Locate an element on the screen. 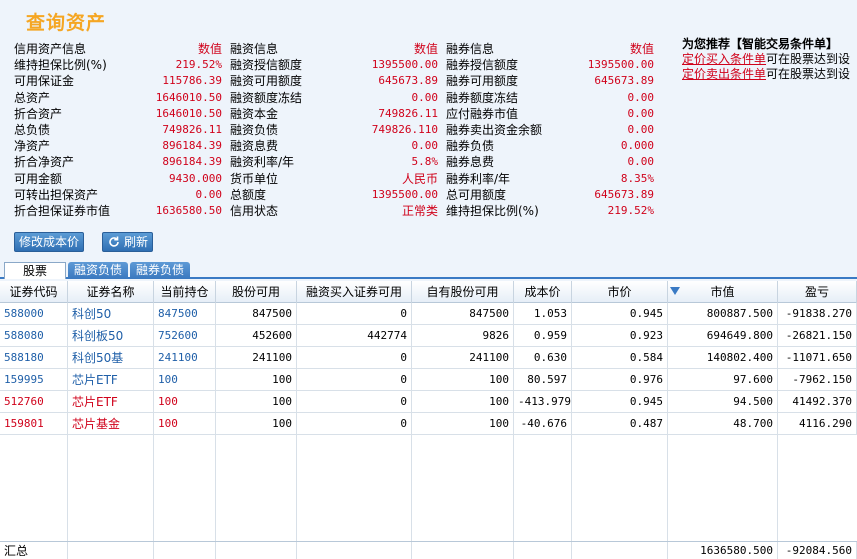  summary-cell: -92084.560 is located at coordinates (817, 550).